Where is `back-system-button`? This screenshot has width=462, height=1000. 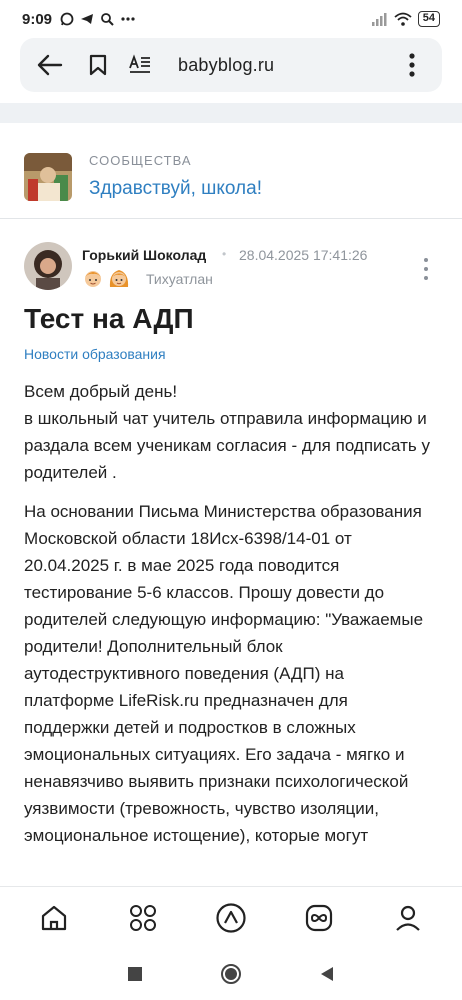 back-system-button is located at coordinates (327, 974).